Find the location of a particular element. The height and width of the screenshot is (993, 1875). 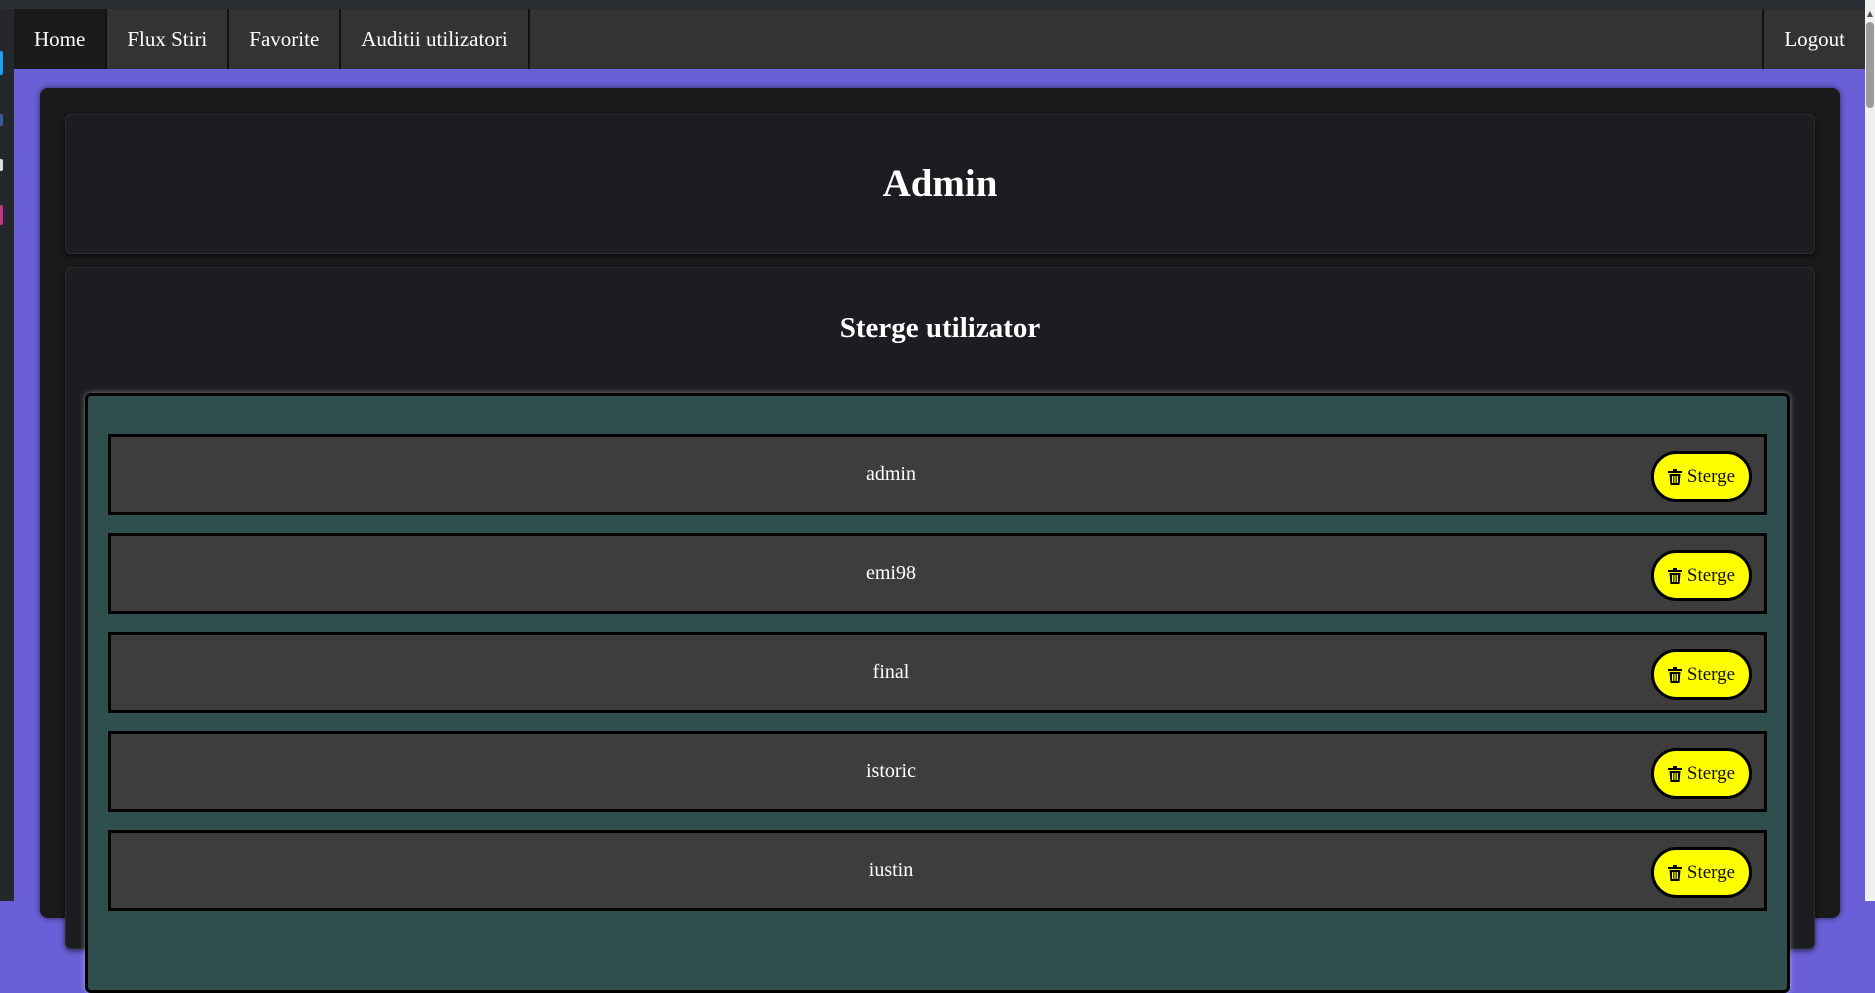

scrollbar-thumb is located at coordinates (1870, 65).